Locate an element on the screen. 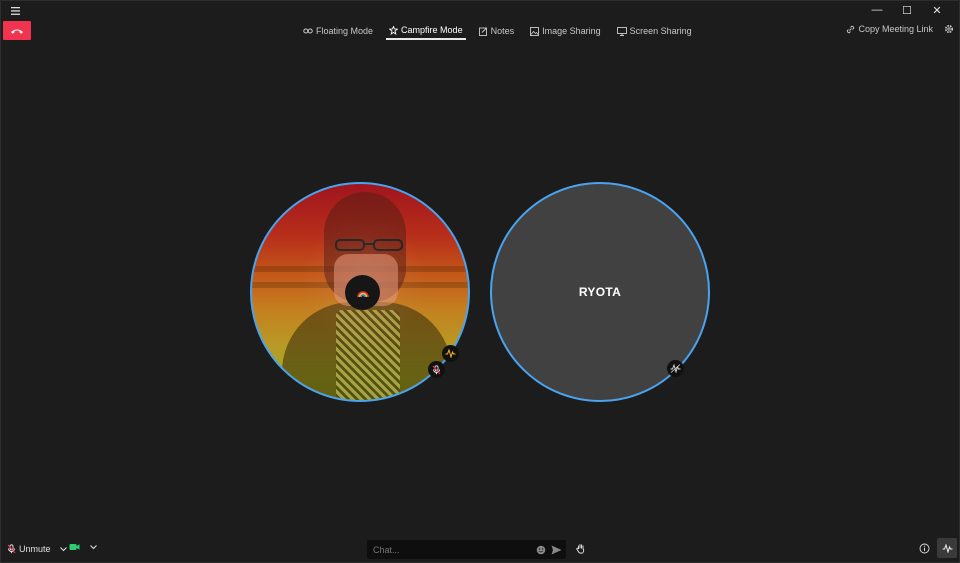 The image size is (960, 563). unmute-button: Unmute is located at coordinates (37, 549).